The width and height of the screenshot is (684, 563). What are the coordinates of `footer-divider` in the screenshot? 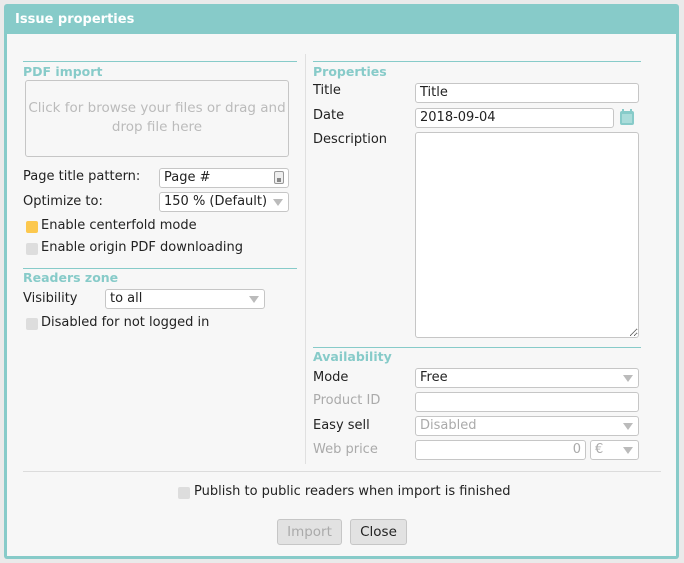 It's located at (342, 471).